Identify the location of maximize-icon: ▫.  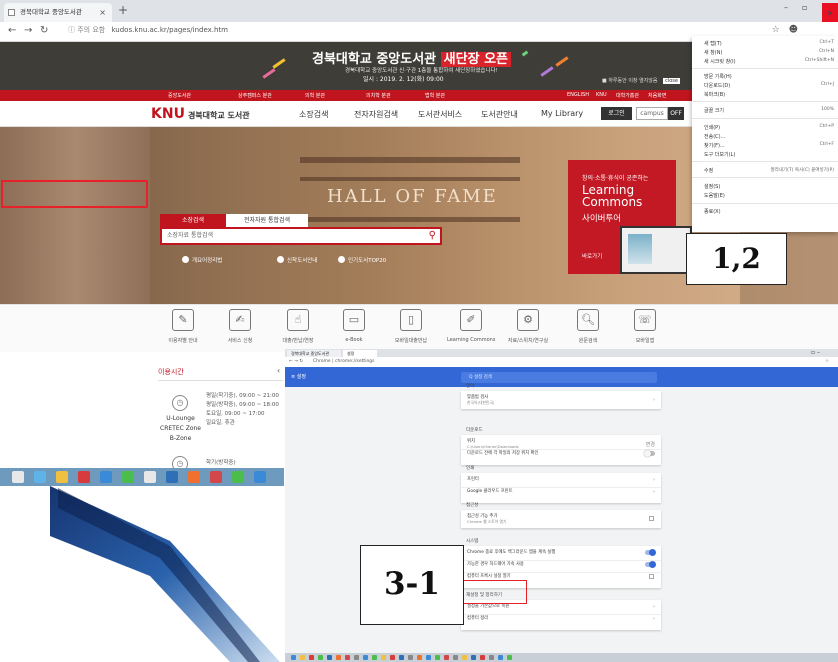
(804, 7).